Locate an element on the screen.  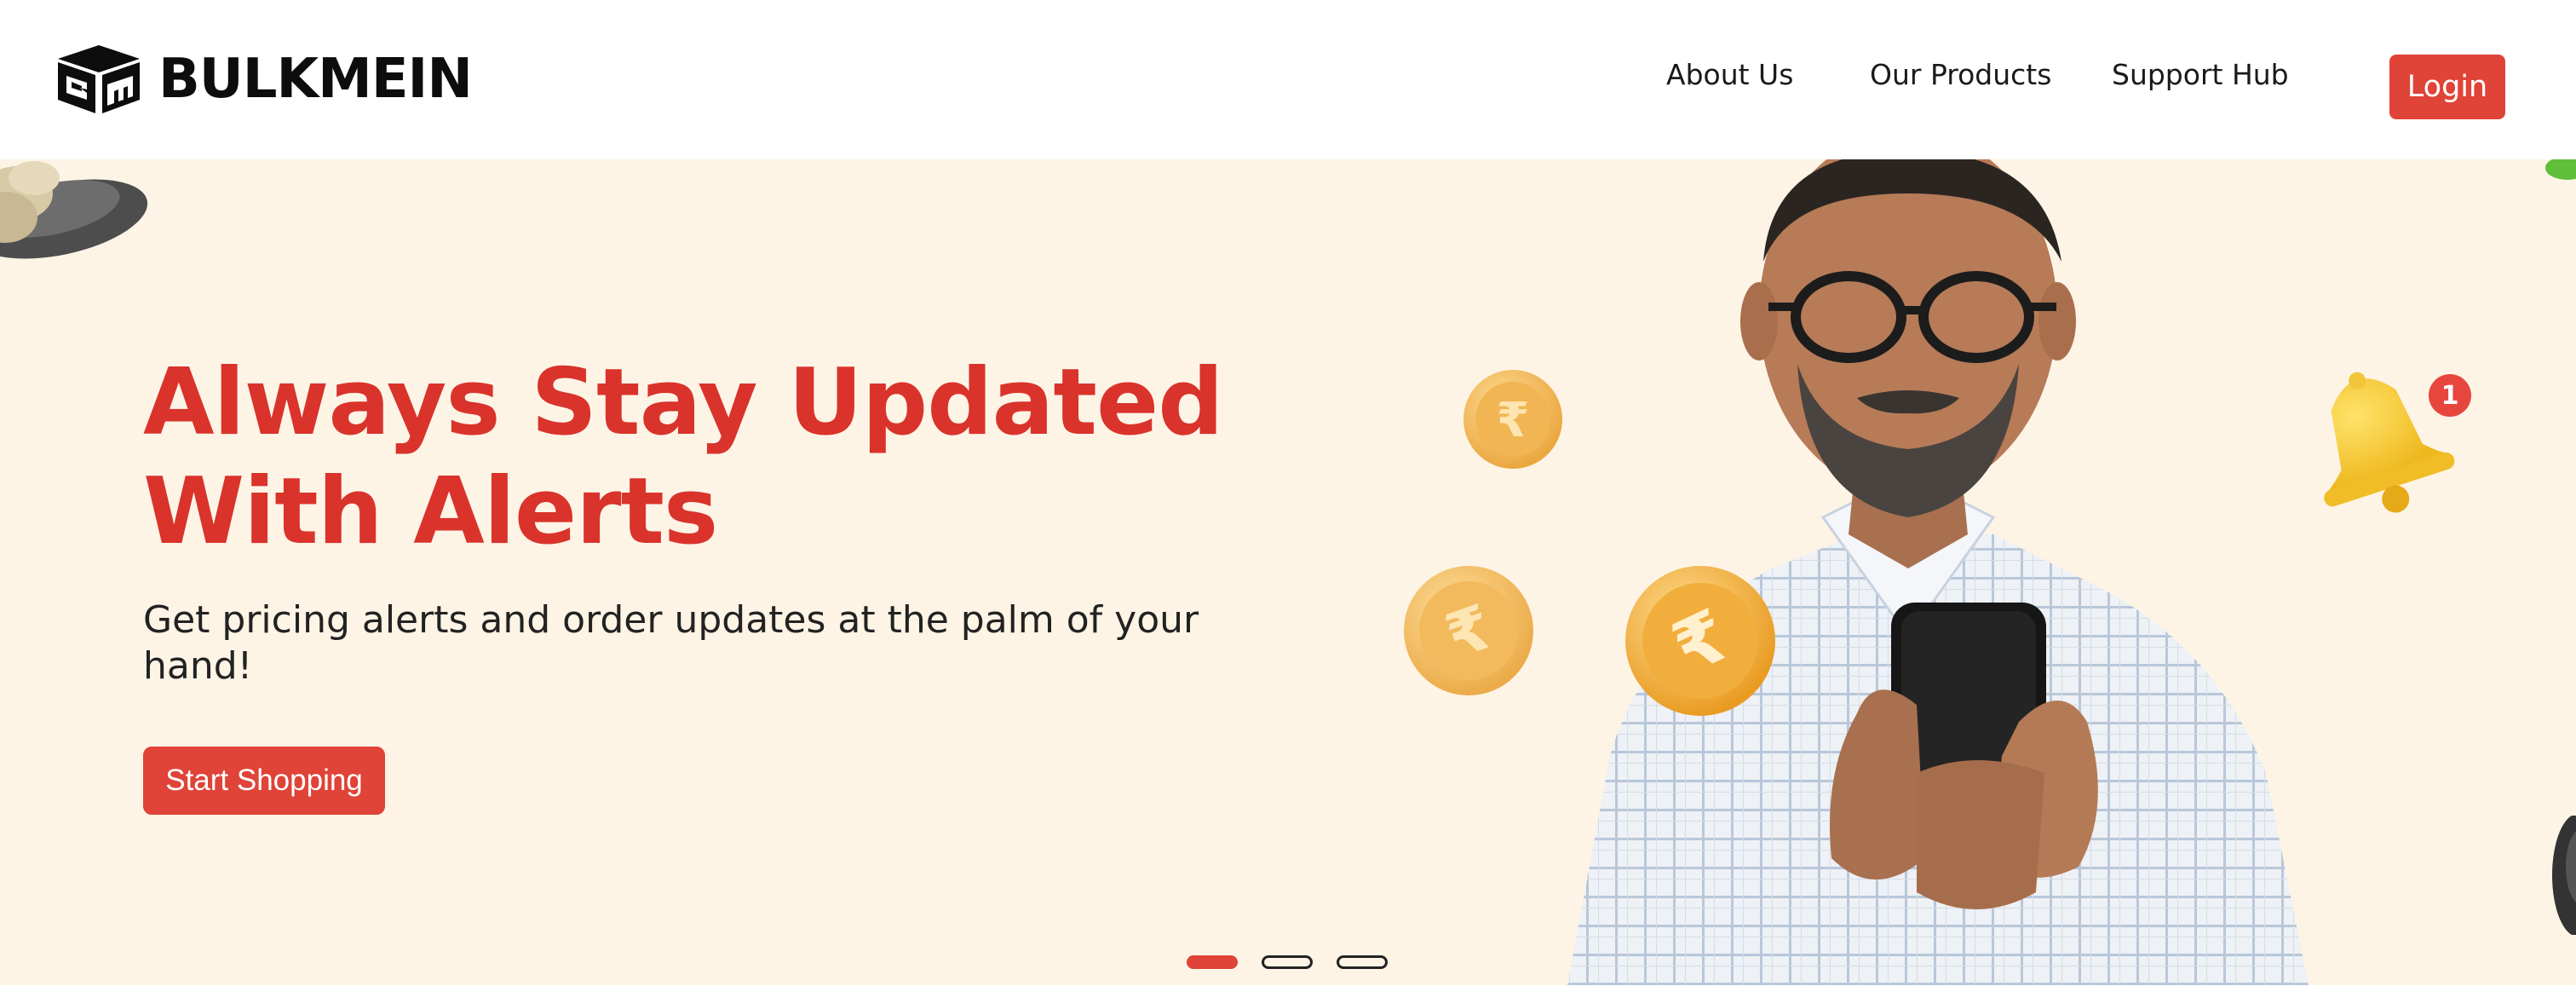
carousel-dot-1-active is located at coordinates (1213, 962).